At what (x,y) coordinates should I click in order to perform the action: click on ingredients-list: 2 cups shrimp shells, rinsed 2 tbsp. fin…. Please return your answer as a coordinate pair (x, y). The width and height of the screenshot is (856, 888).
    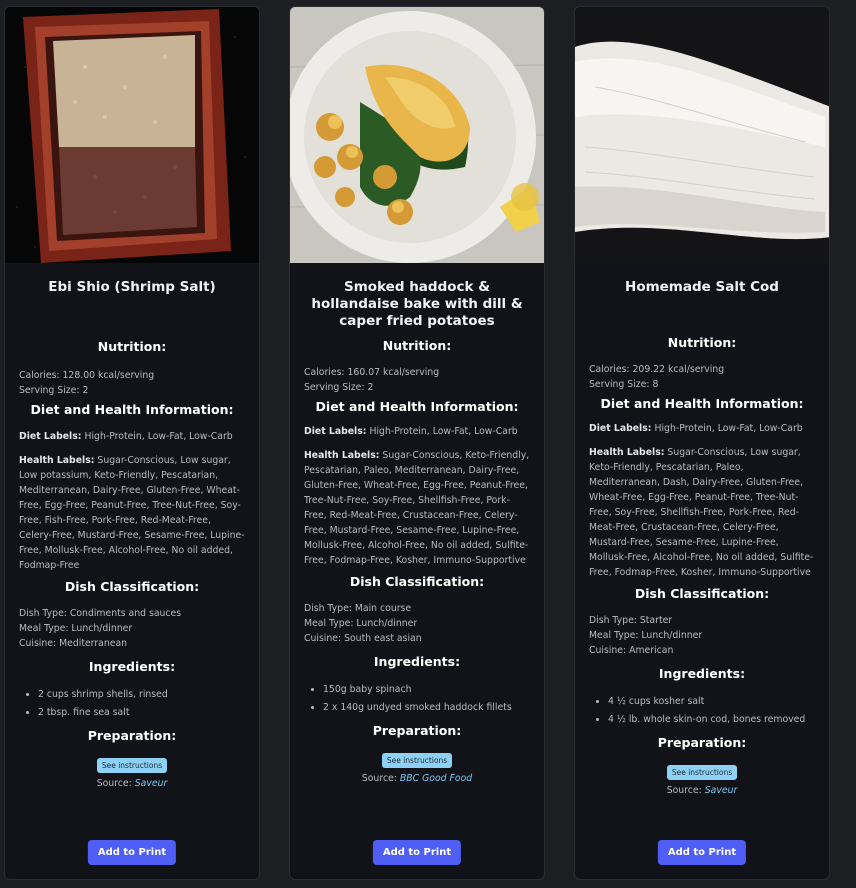
    Looking at the image, I should click on (132, 704).